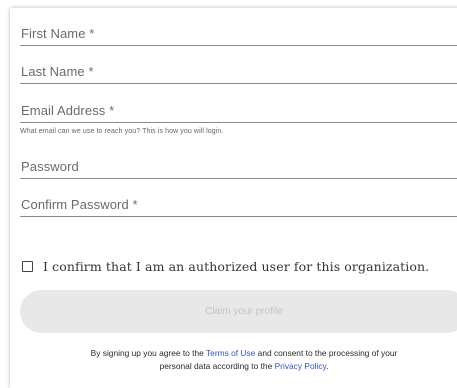  I want to click on terms-middle: and consent to the processing of your, so click(326, 353).